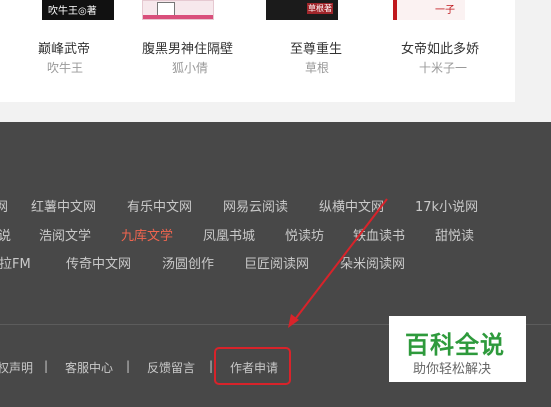 This screenshot has width=551, height=407. What do you see at coordinates (455, 345) in the screenshot?
I see `watermark-title: 百科全说` at bounding box center [455, 345].